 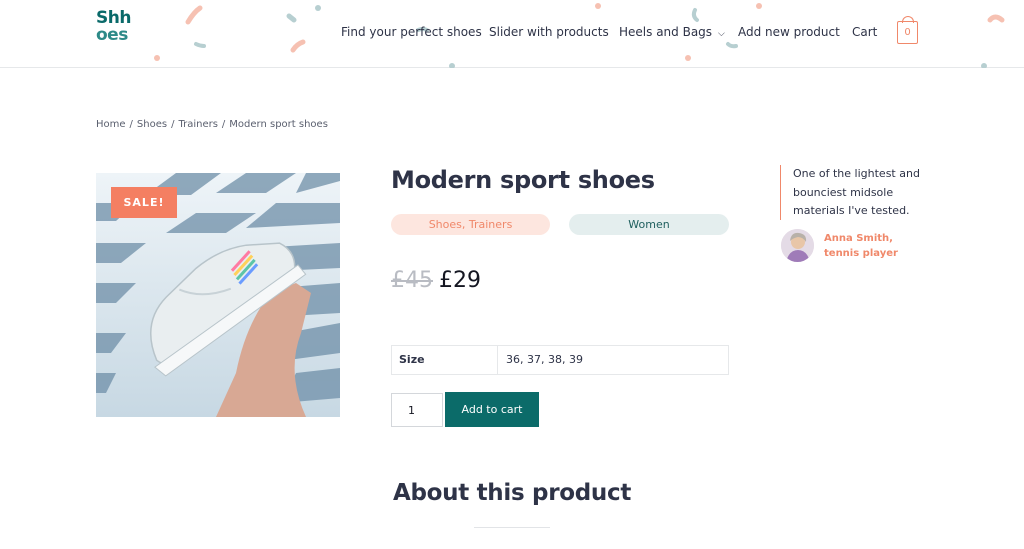 I want to click on add-to-cart-button: Add to cart, so click(x=492, y=409).